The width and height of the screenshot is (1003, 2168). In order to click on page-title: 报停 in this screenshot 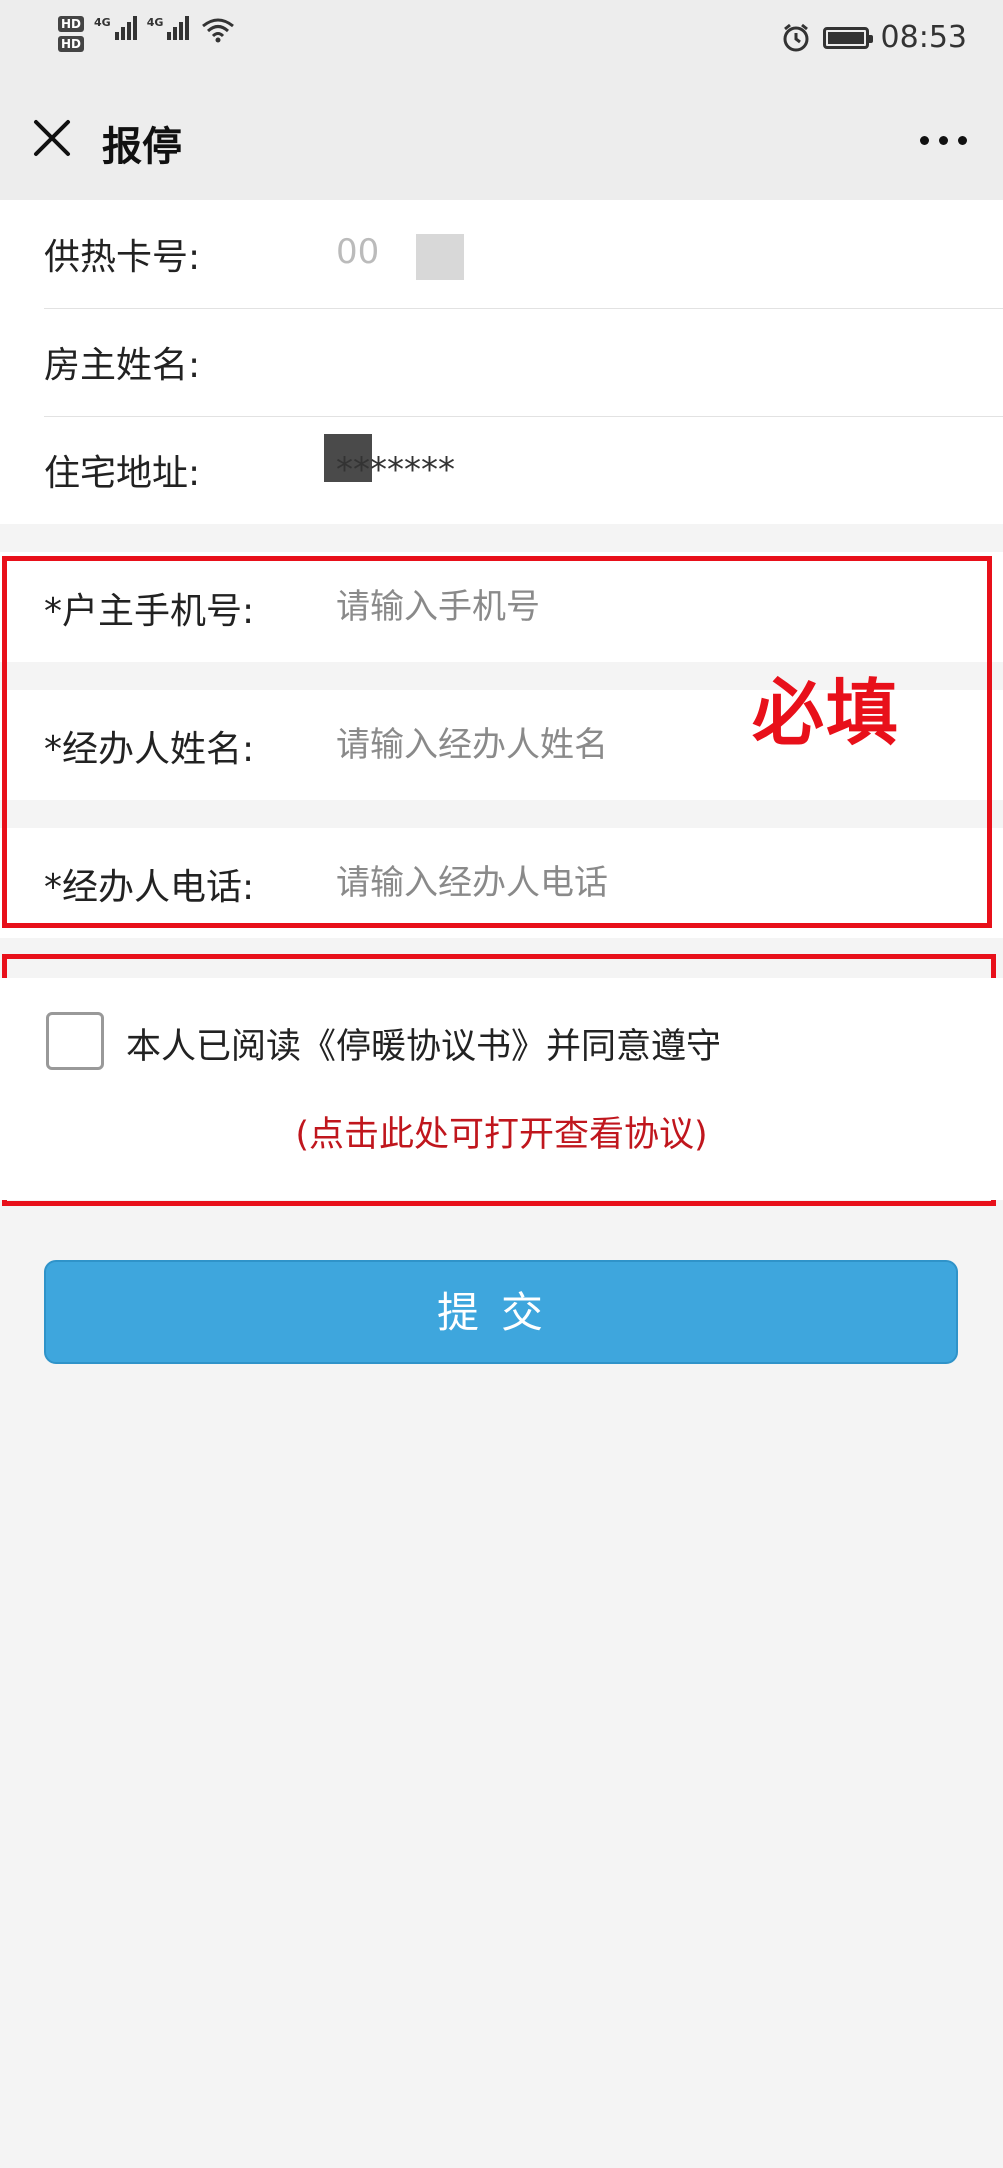, I will do `click(142, 147)`.